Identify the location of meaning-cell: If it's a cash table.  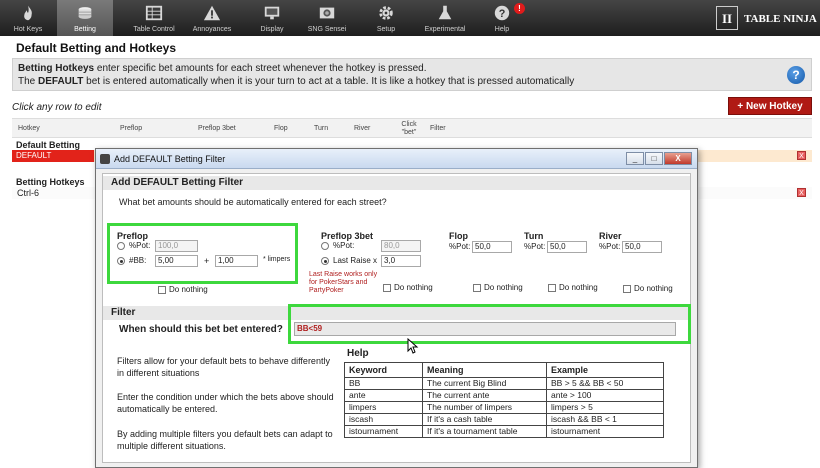
(484, 419).